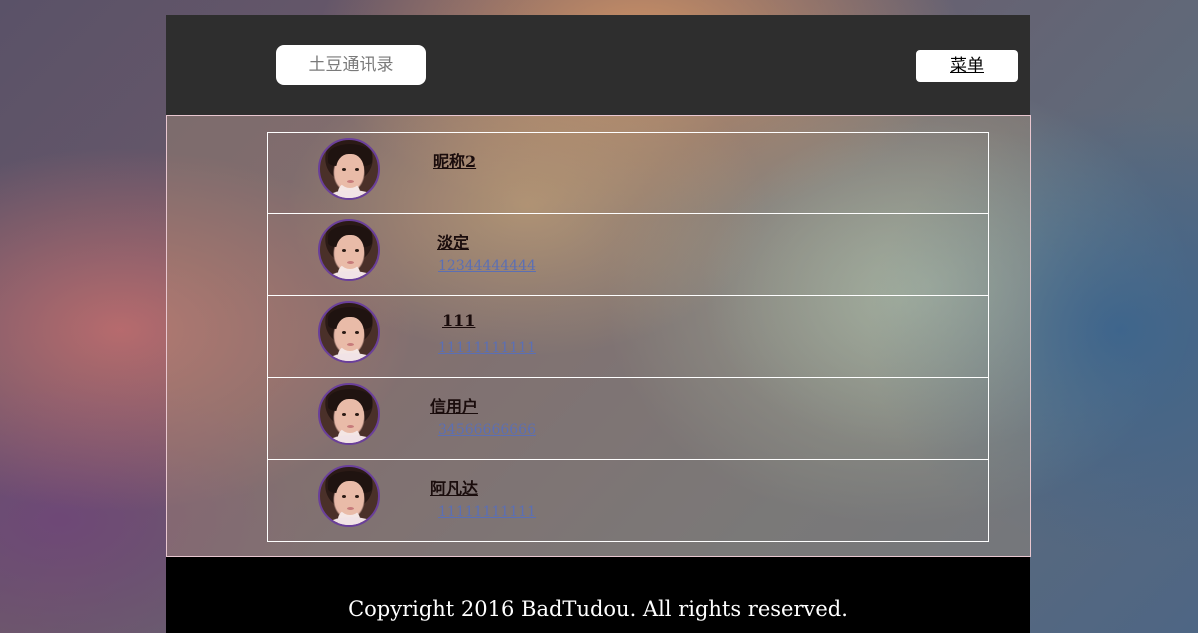  I want to click on contact-name: 阿凡达, so click(454, 487).